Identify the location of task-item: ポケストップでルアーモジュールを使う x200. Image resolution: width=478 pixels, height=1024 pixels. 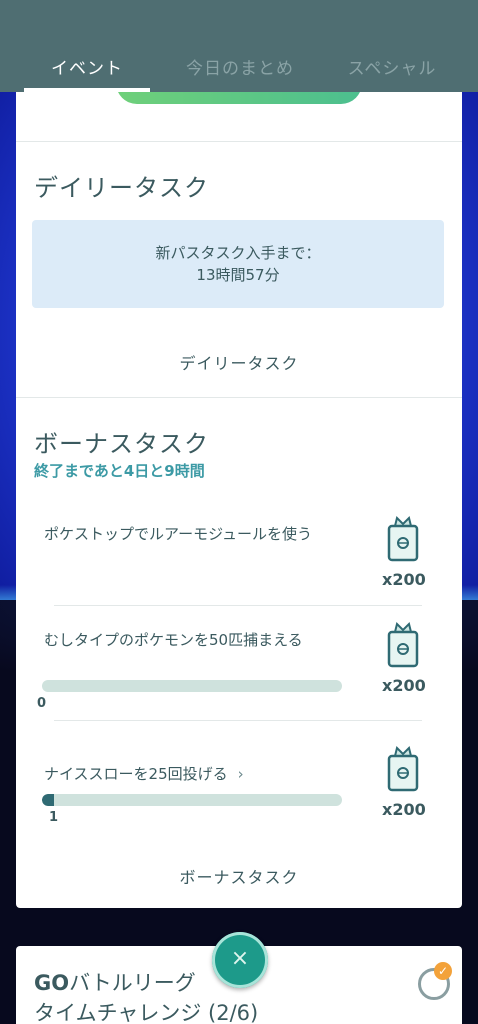
(239, 560).